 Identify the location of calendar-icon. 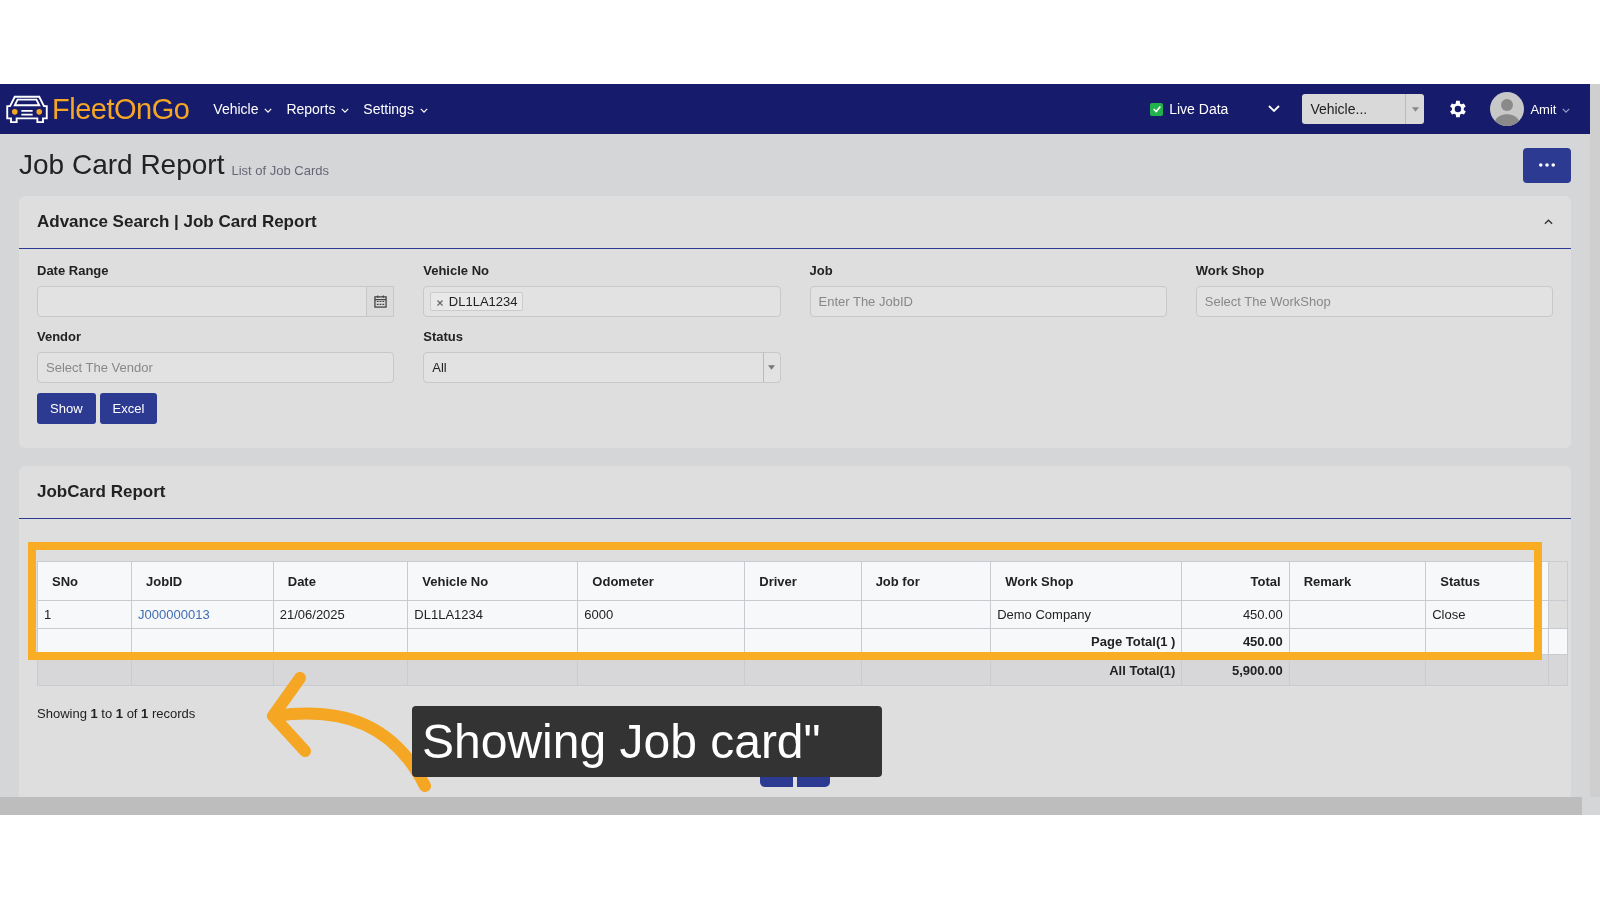
(380, 301).